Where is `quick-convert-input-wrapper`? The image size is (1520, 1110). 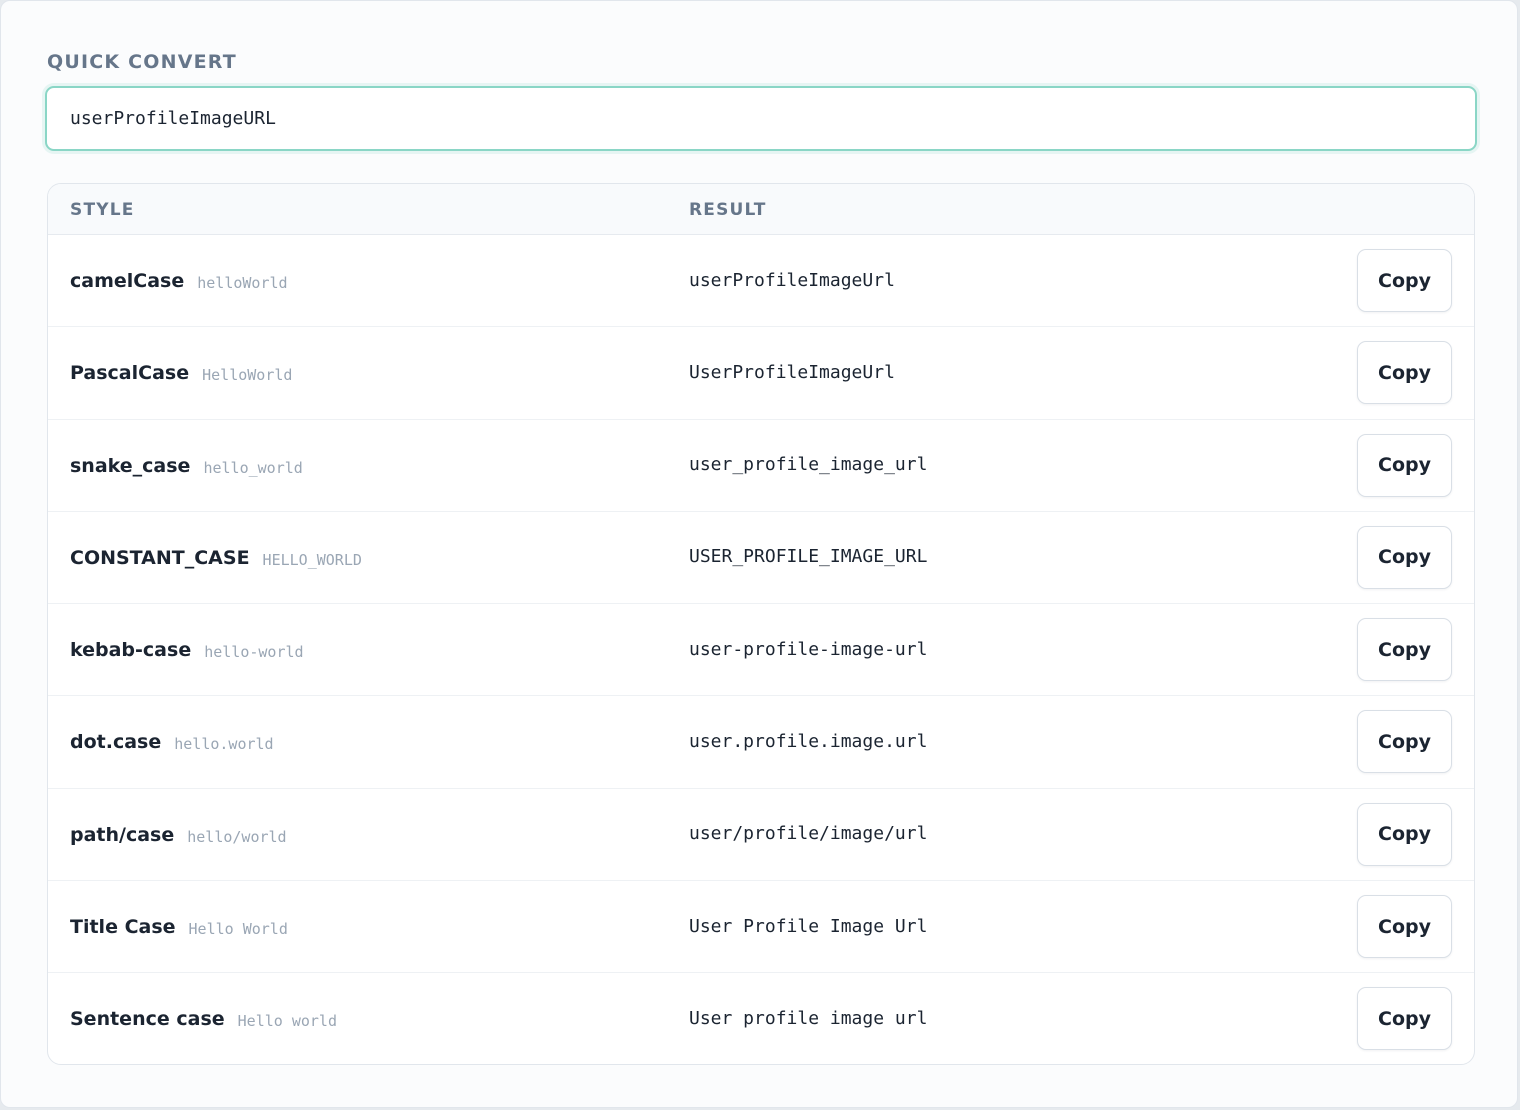
quick-convert-input-wrapper is located at coordinates (761, 118).